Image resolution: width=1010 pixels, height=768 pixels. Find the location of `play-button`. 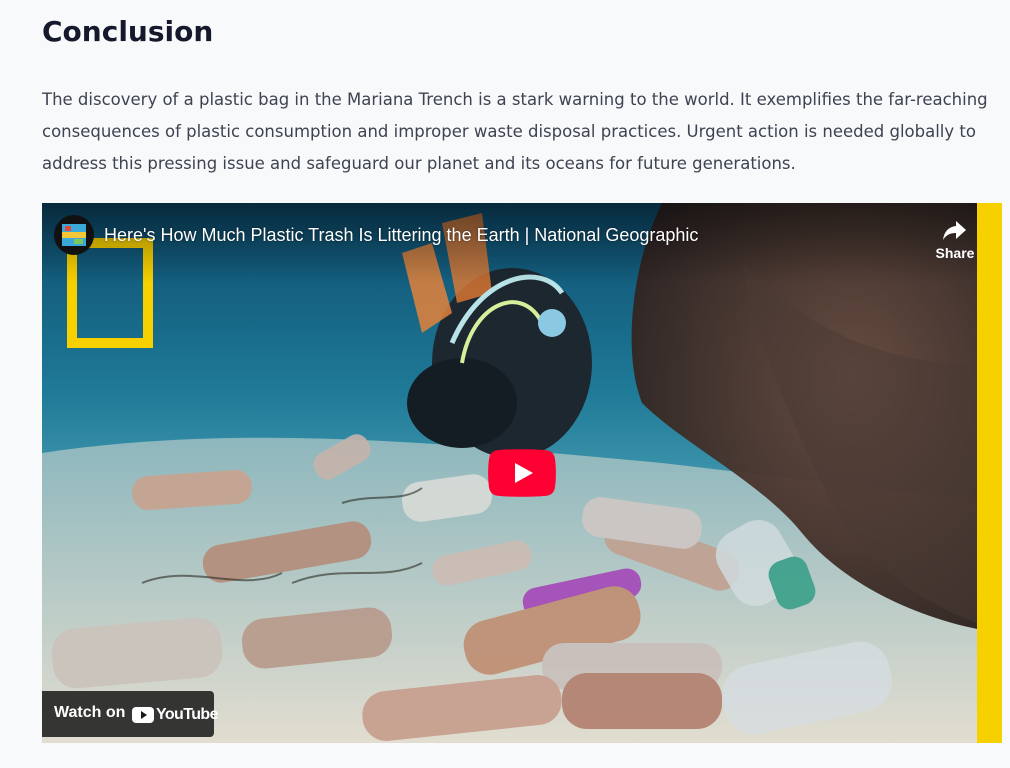

play-button is located at coordinates (522, 473).